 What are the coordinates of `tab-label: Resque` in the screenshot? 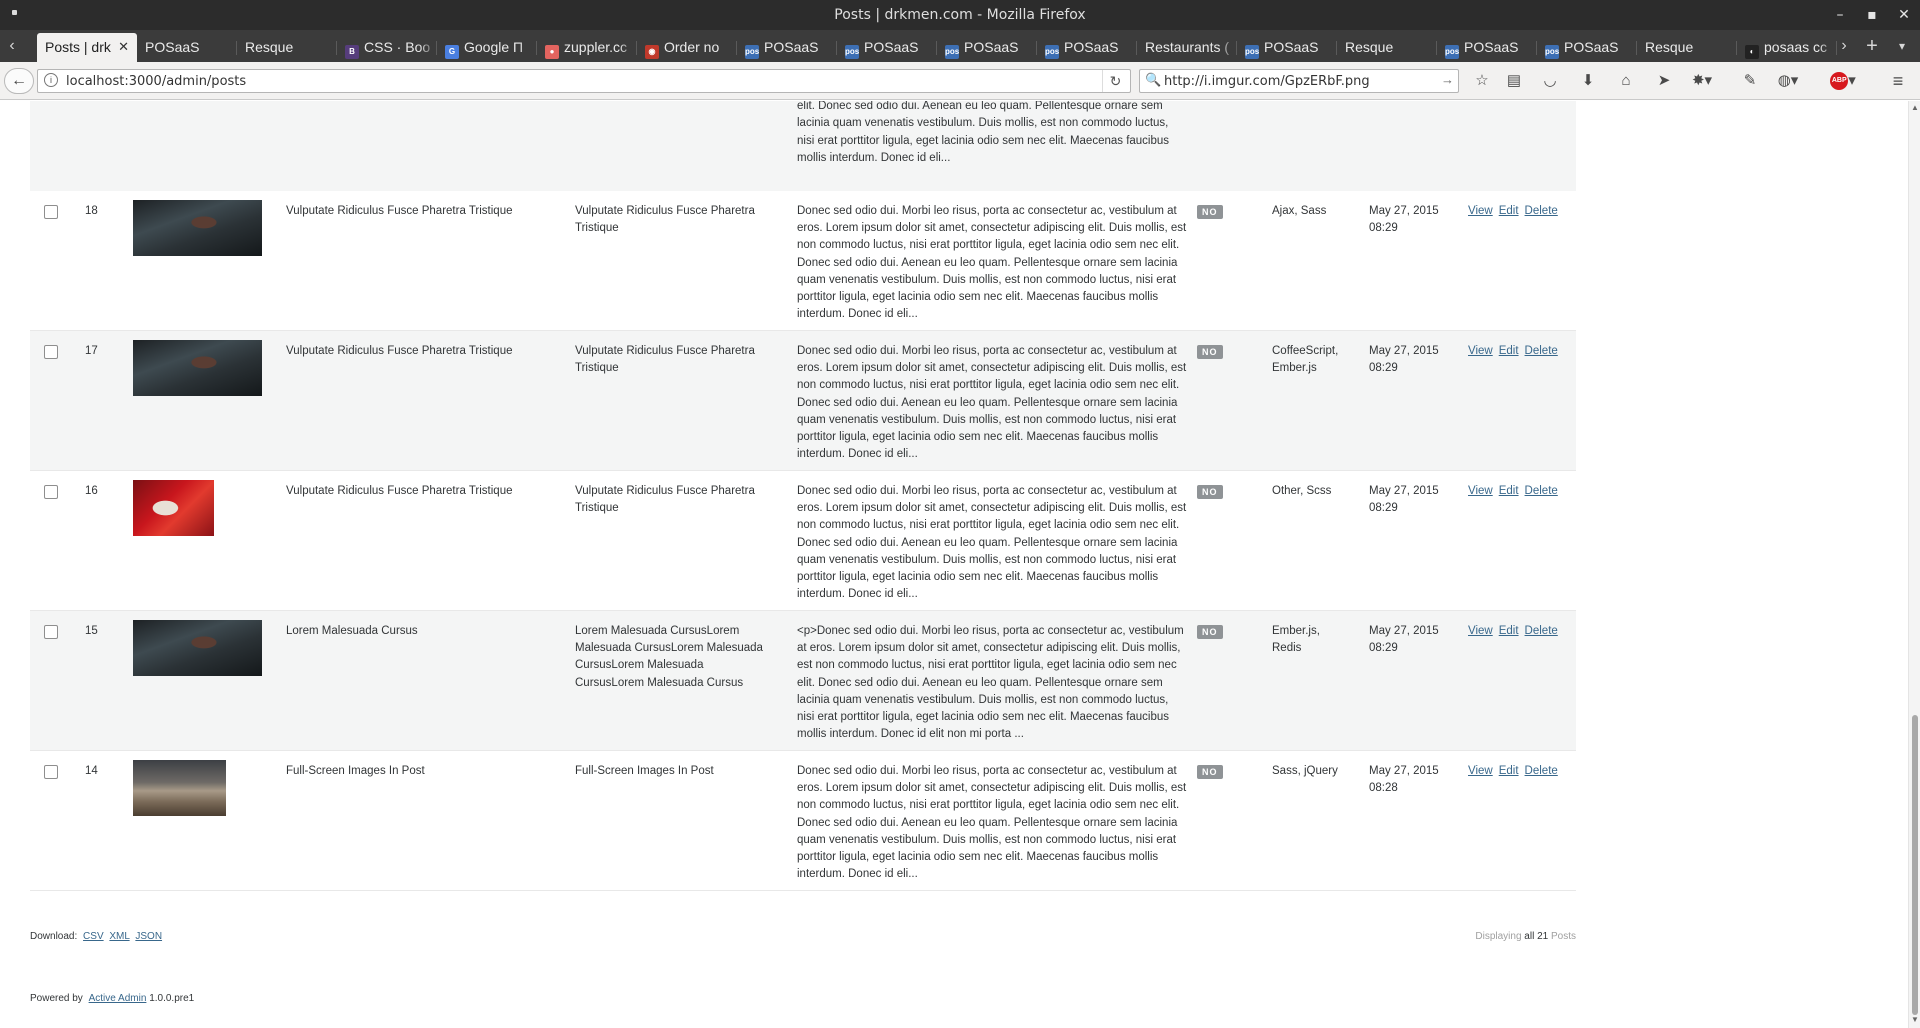 It's located at (1669, 47).